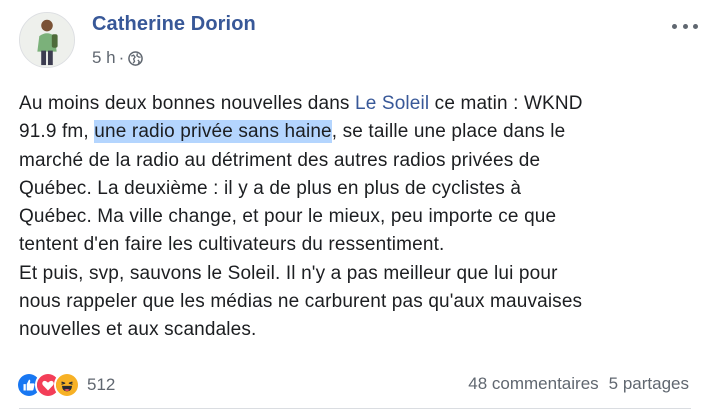 Image resolution: width=710 pixels, height=418 pixels. I want to click on comments-count: 48 commentaires, so click(533, 384).